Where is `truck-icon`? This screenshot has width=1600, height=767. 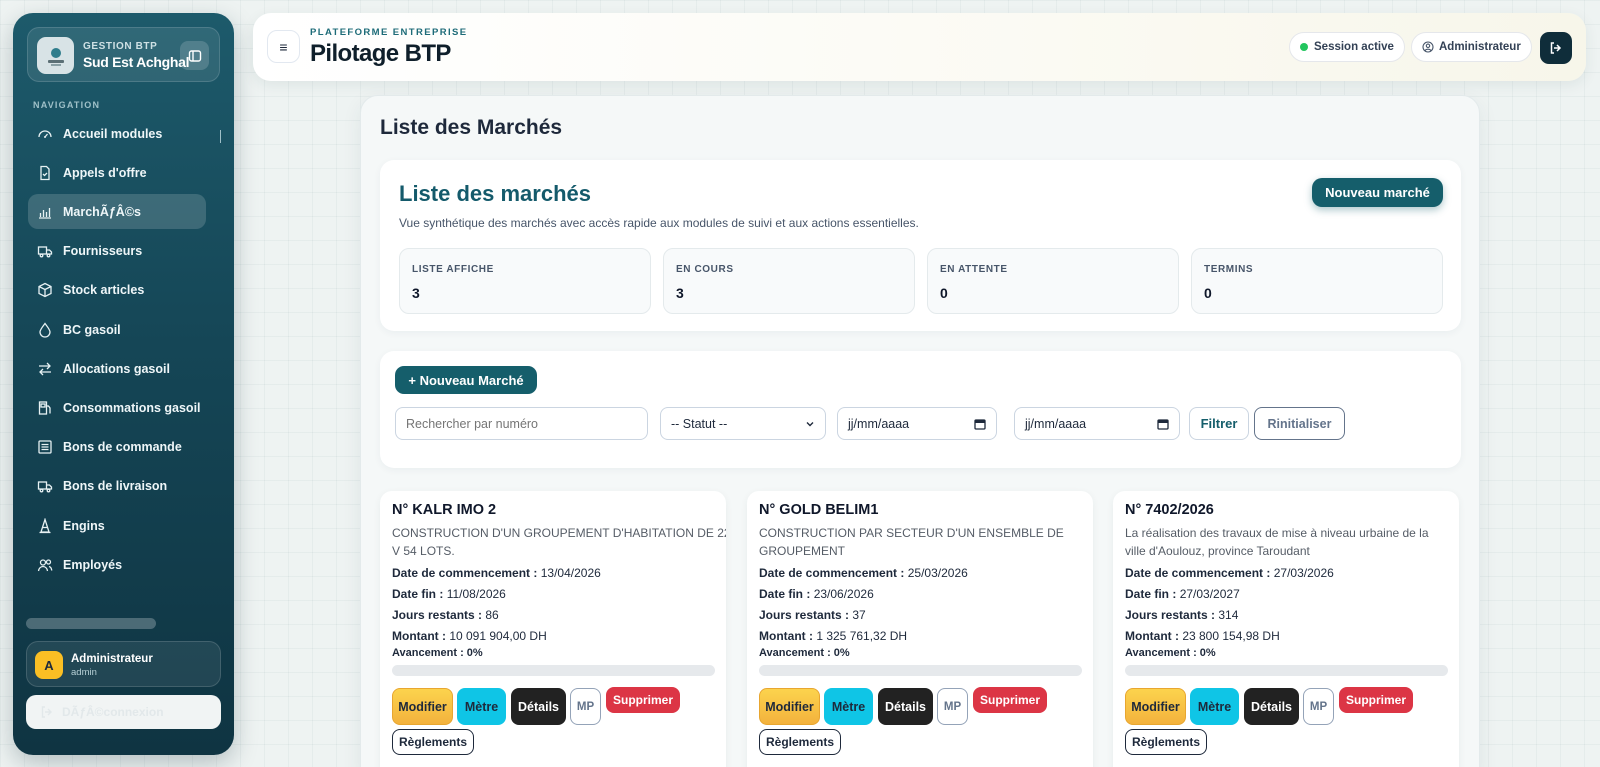 truck-icon is located at coordinates (45, 252).